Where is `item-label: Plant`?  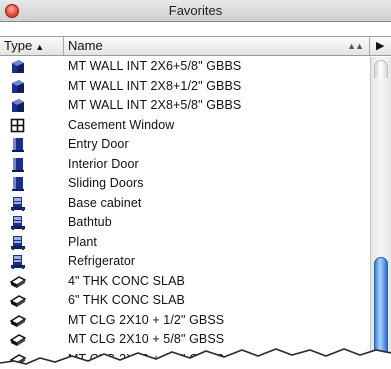
item-label: Plant is located at coordinates (82, 241).